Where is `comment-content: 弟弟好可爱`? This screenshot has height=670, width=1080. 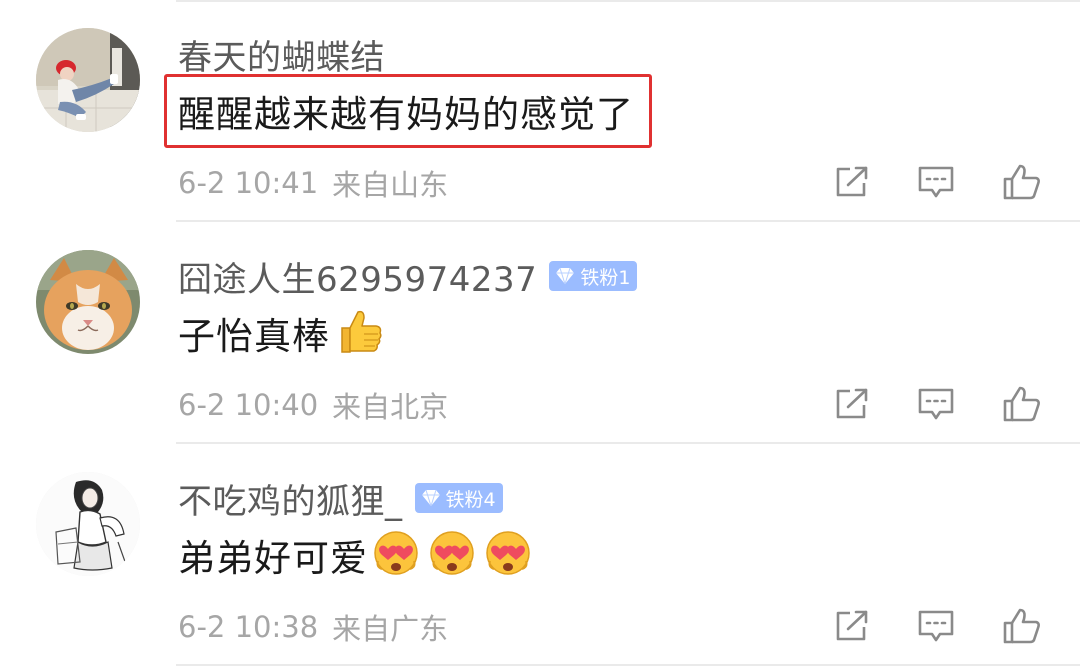 comment-content: 弟弟好可爱 is located at coordinates (355, 555).